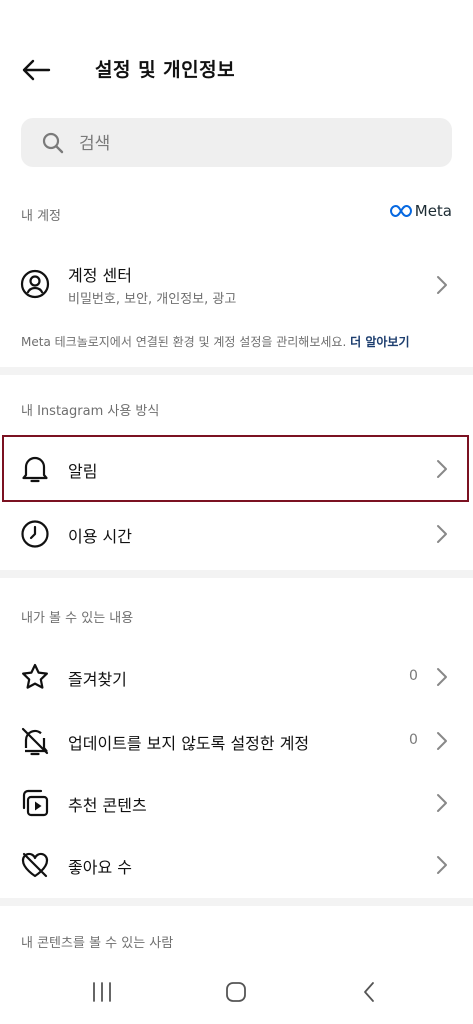 The image size is (473, 1024). I want to click on screen-time-label: 이용 시간, so click(100, 536).